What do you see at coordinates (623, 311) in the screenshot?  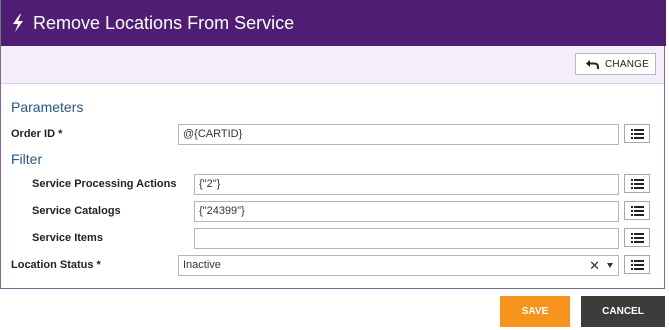 I see `cancel-button: CANCEL` at bounding box center [623, 311].